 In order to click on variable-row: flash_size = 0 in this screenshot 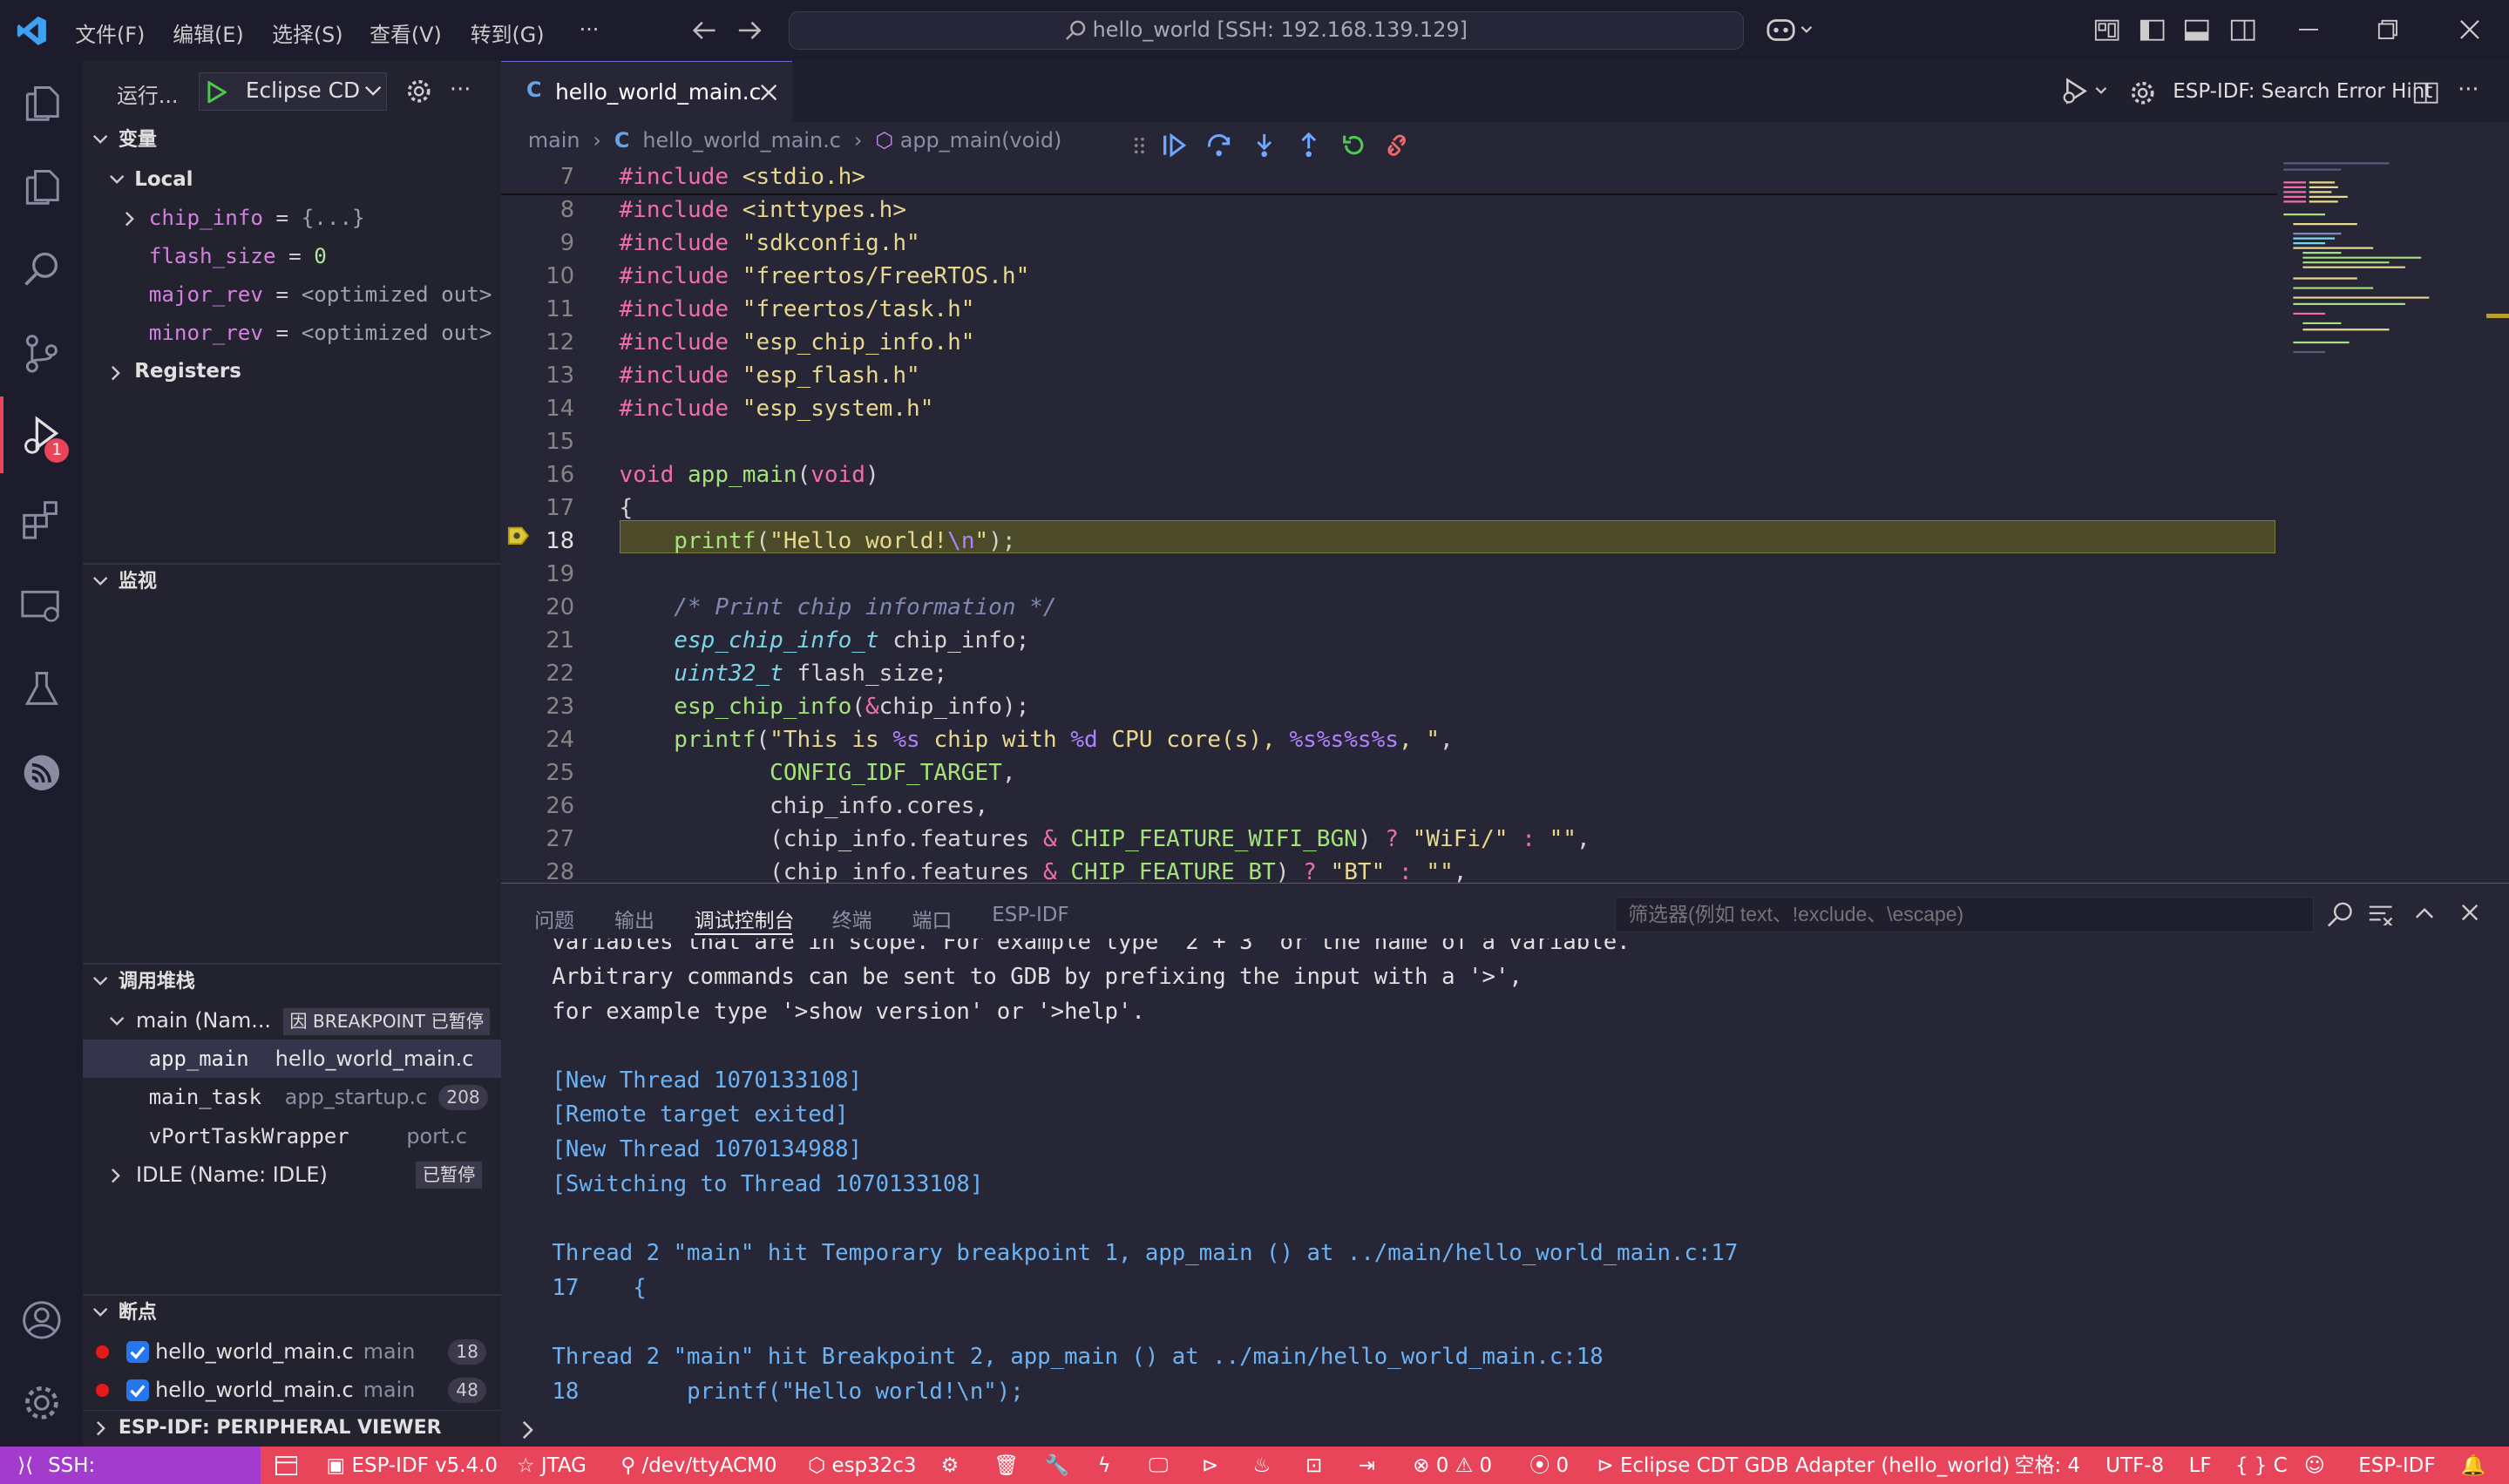, I will do `click(291, 256)`.